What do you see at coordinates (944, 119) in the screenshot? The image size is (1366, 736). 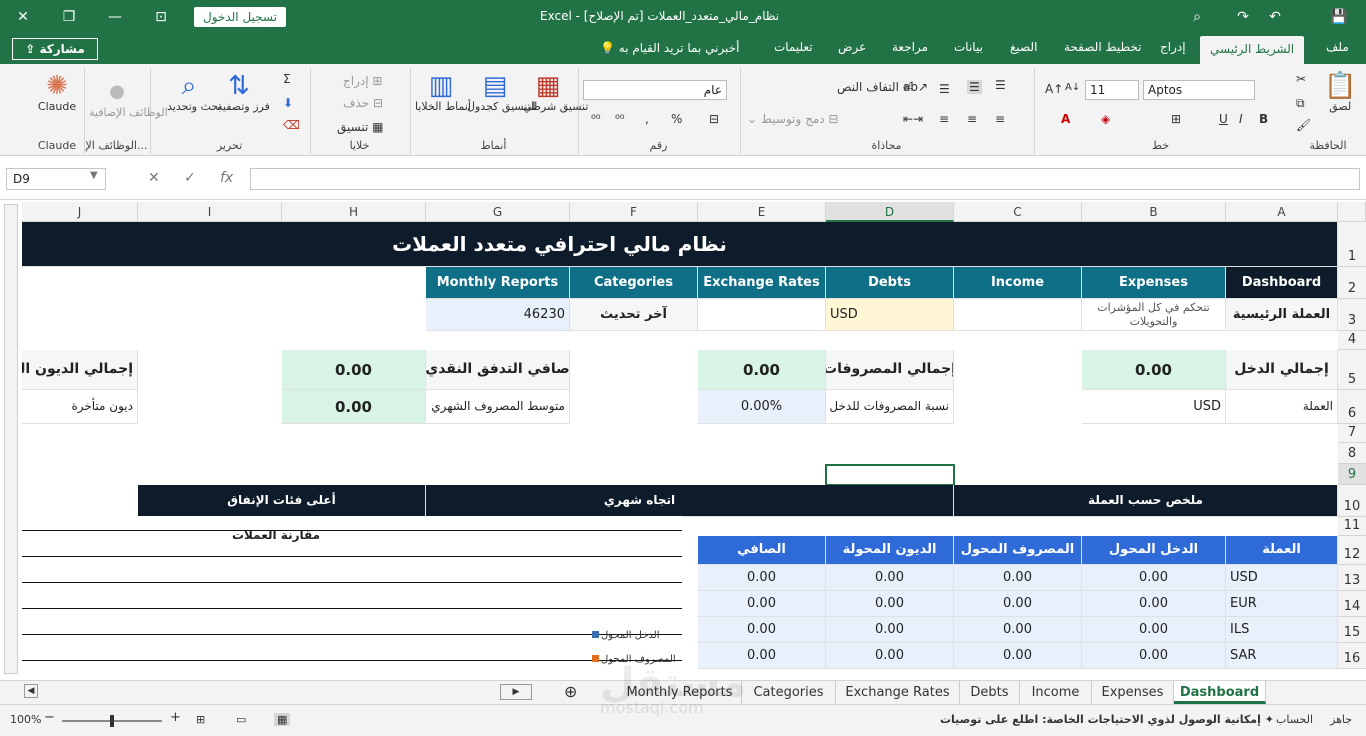 I see `align-left-icon: ≡` at bounding box center [944, 119].